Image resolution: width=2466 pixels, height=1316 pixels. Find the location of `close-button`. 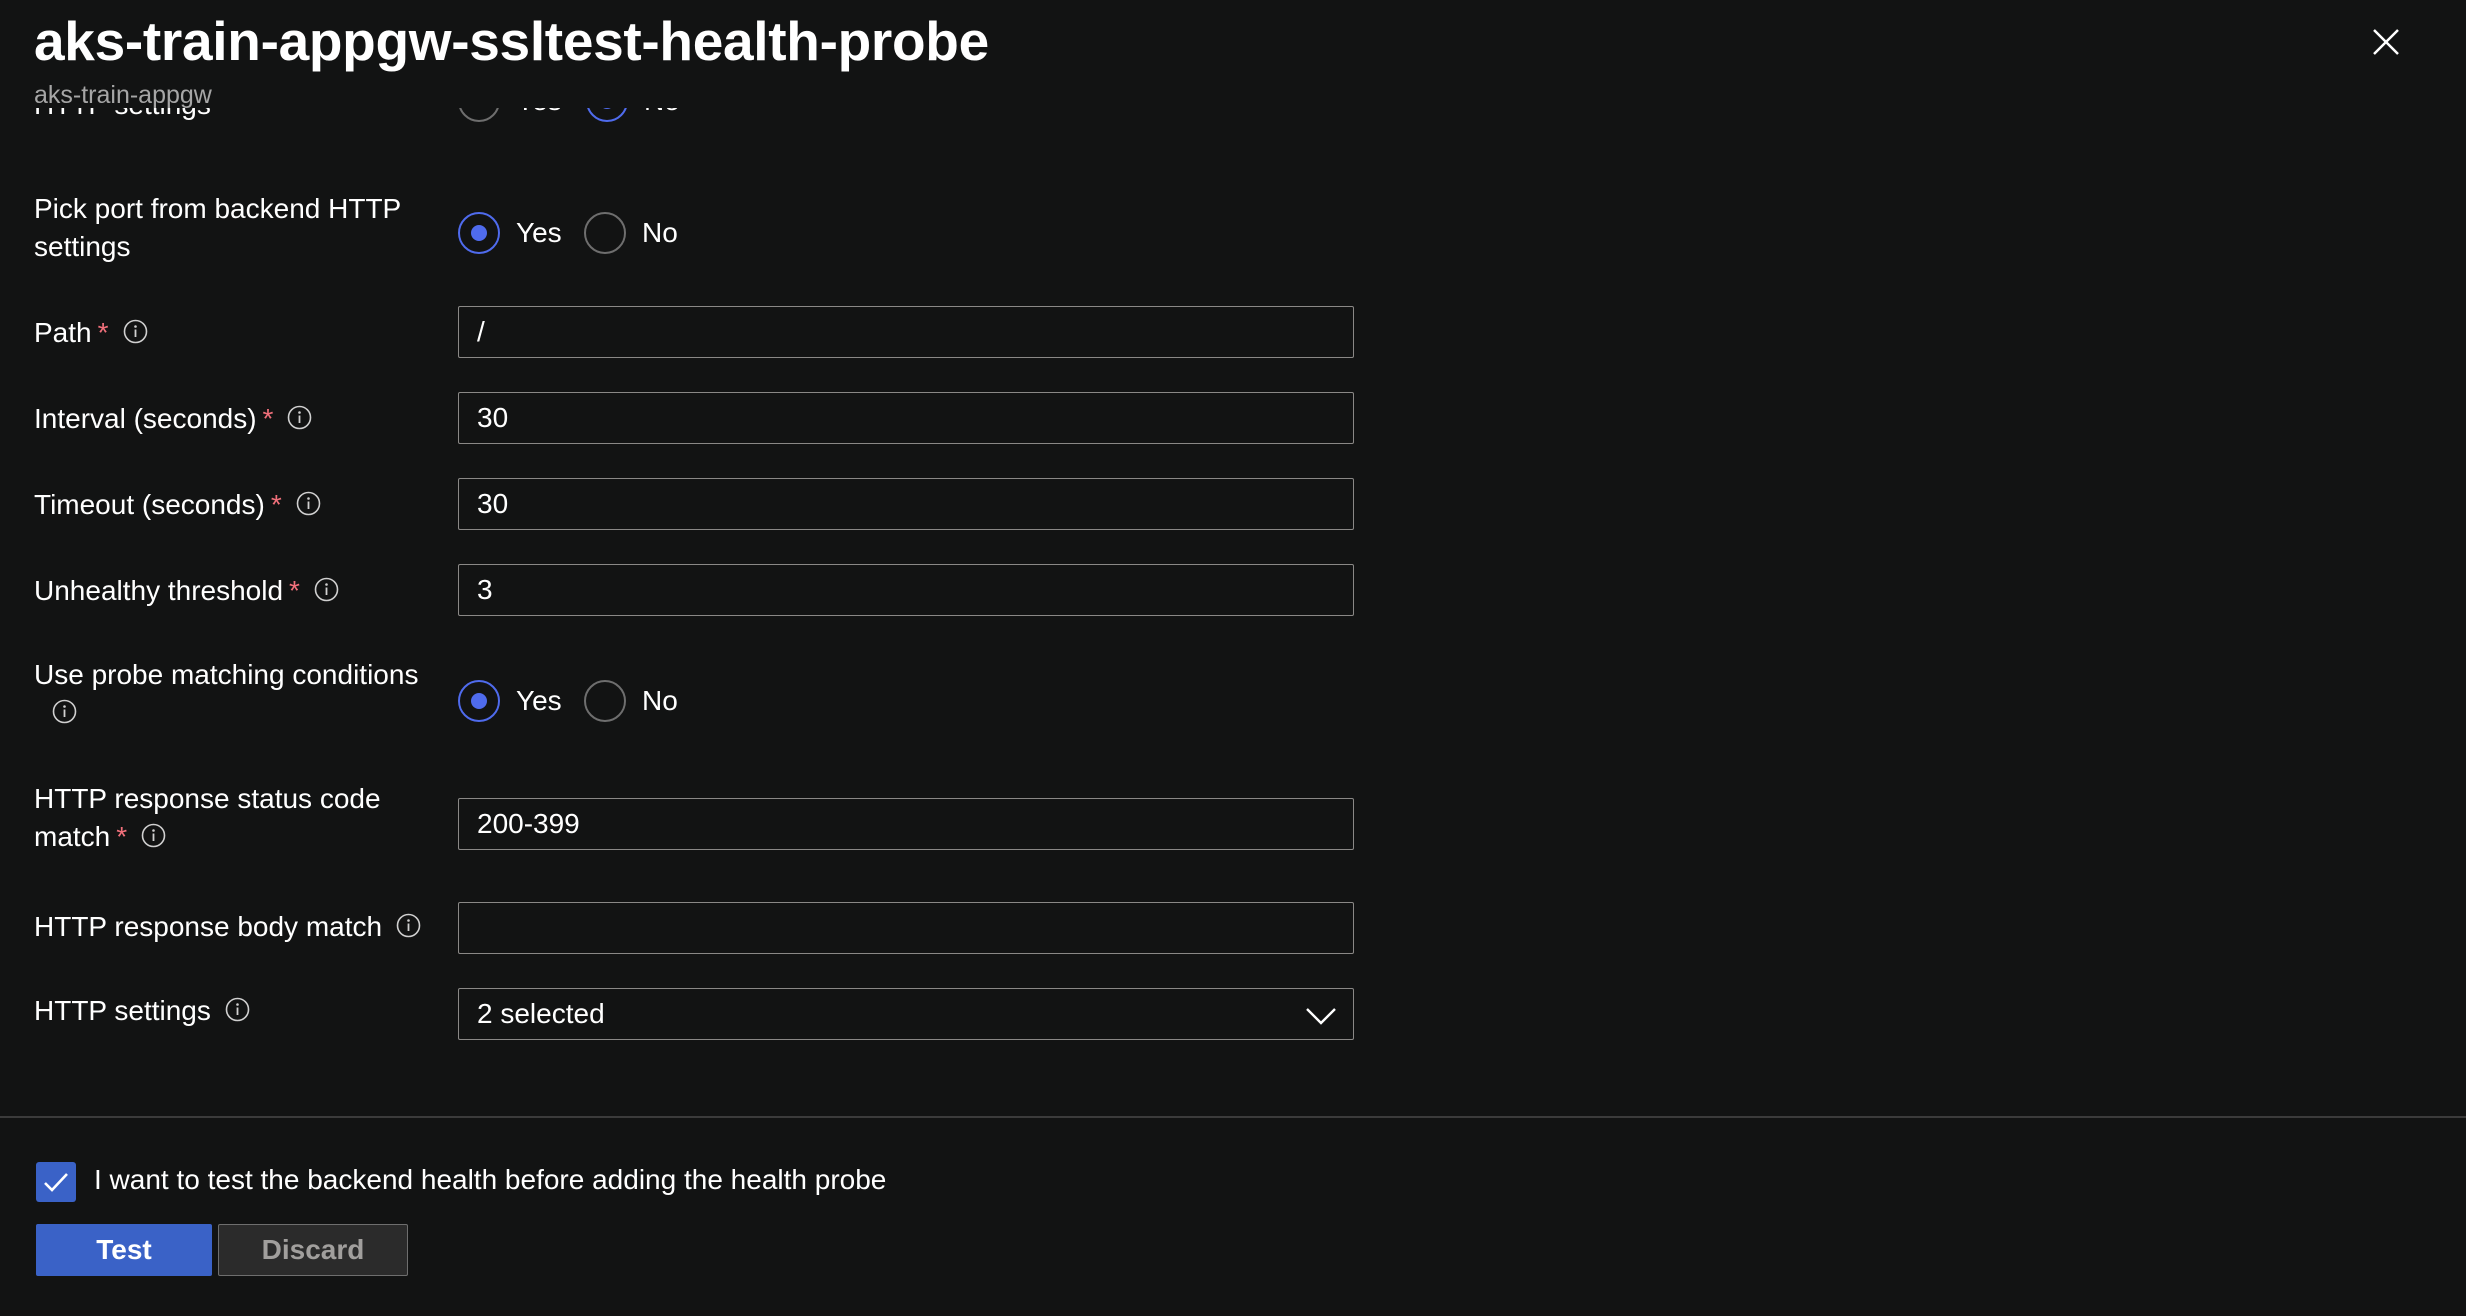

close-button is located at coordinates (2386, 42).